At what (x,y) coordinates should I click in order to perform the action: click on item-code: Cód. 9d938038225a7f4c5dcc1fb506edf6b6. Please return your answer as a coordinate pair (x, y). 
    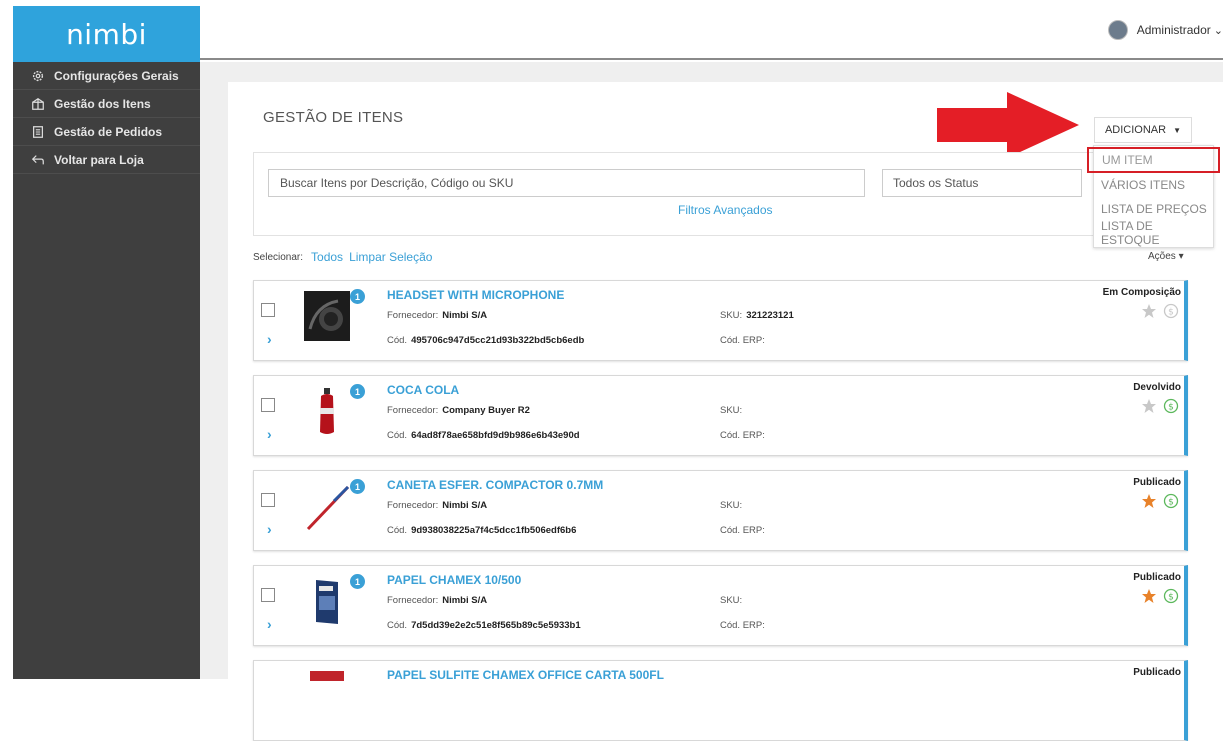
    Looking at the image, I should click on (481, 530).